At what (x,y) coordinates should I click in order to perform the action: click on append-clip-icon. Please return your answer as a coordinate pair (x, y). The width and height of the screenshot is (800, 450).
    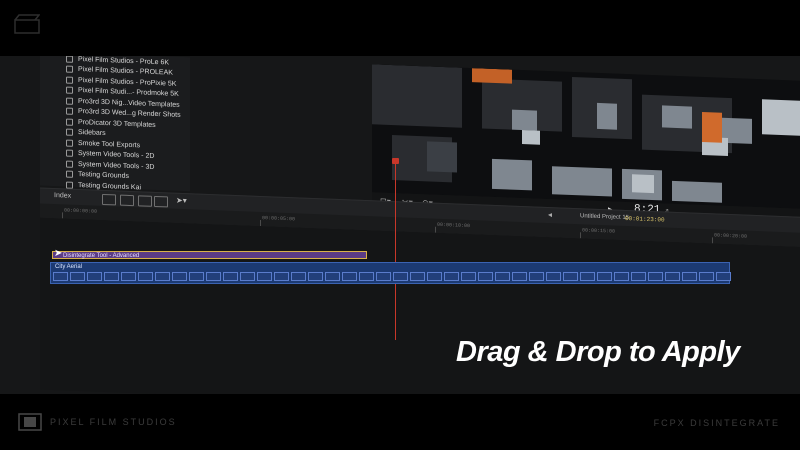
    Looking at the image, I should click on (145, 201).